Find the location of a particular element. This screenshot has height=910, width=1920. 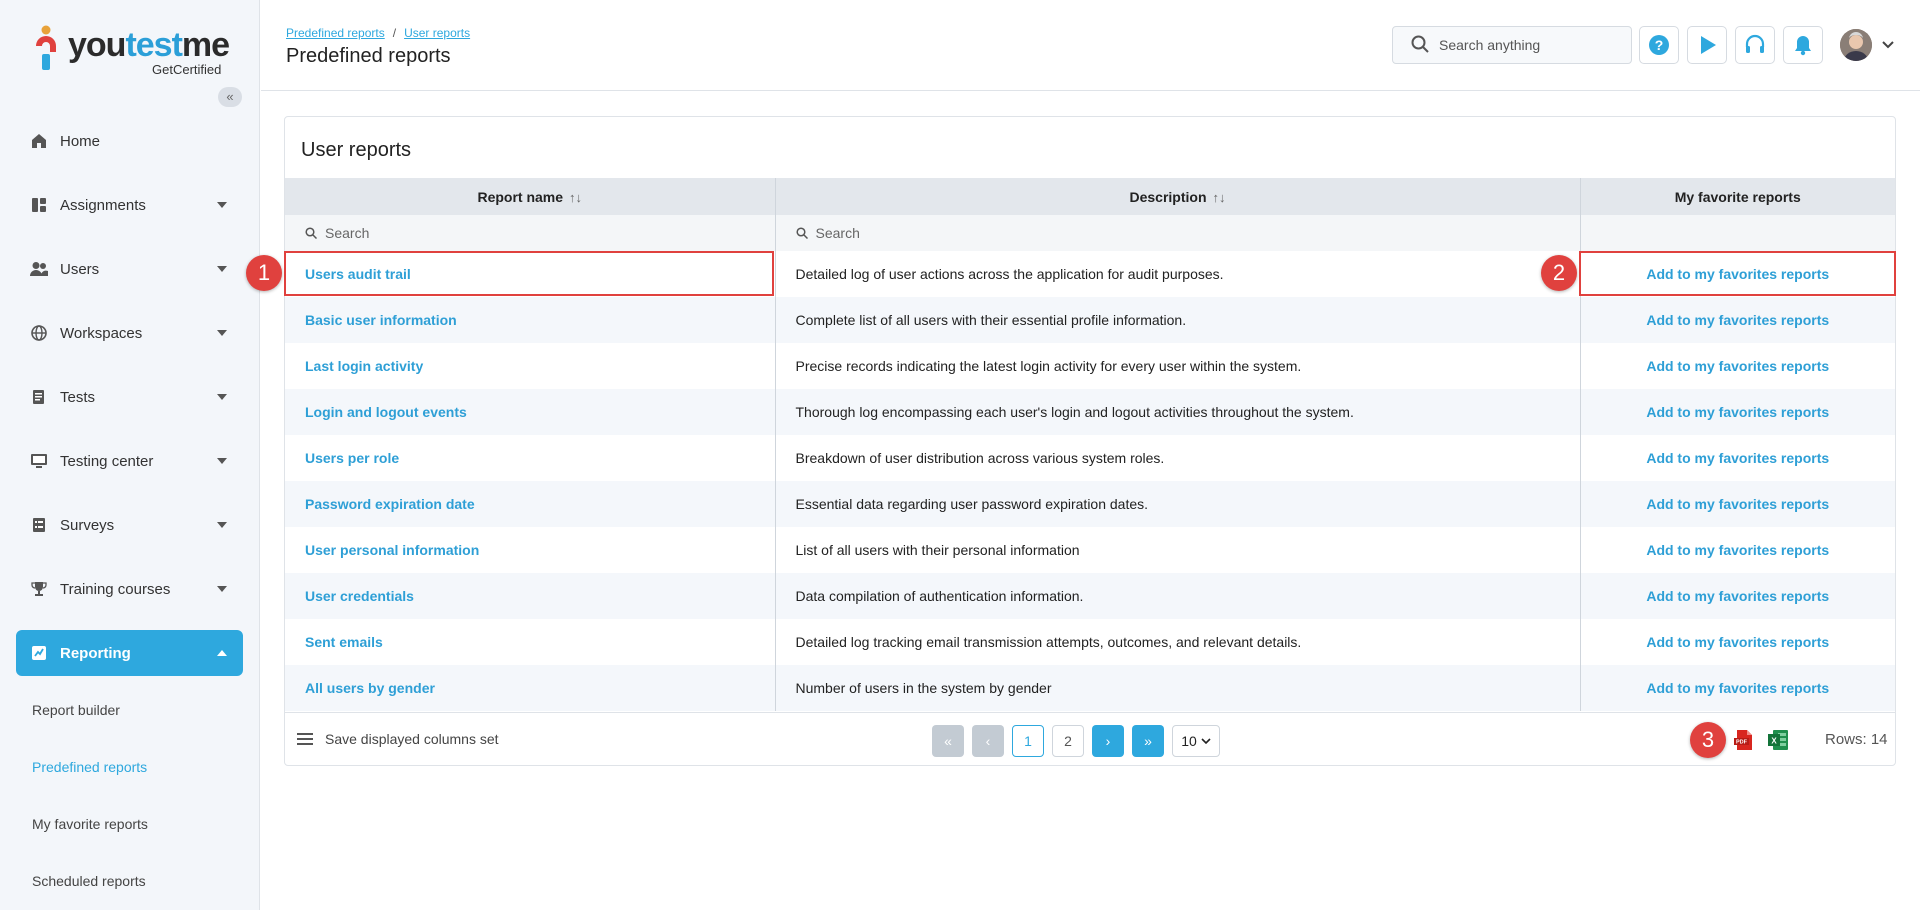

next-page-button: › is located at coordinates (1108, 741).